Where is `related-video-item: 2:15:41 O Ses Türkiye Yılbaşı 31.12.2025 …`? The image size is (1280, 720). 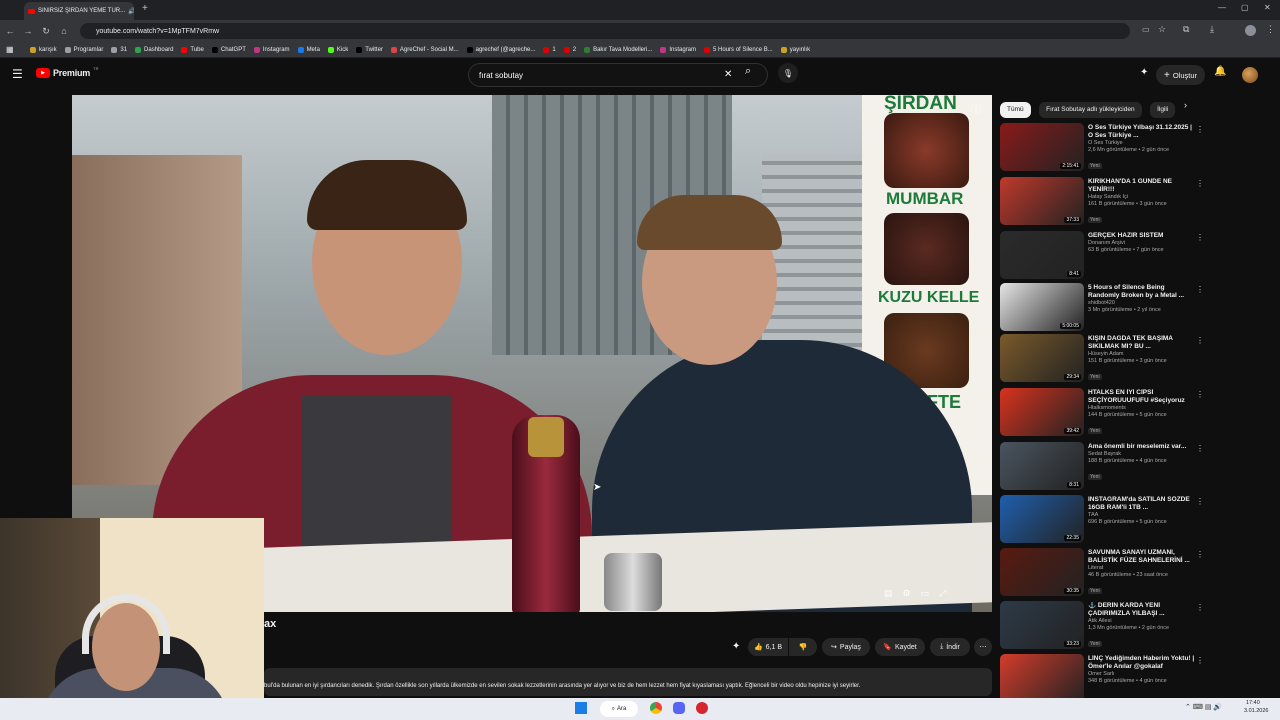 related-video-item: 2:15:41 O Ses Türkiye Yılbaşı 31.12.2025 … is located at coordinates (1102, 148).